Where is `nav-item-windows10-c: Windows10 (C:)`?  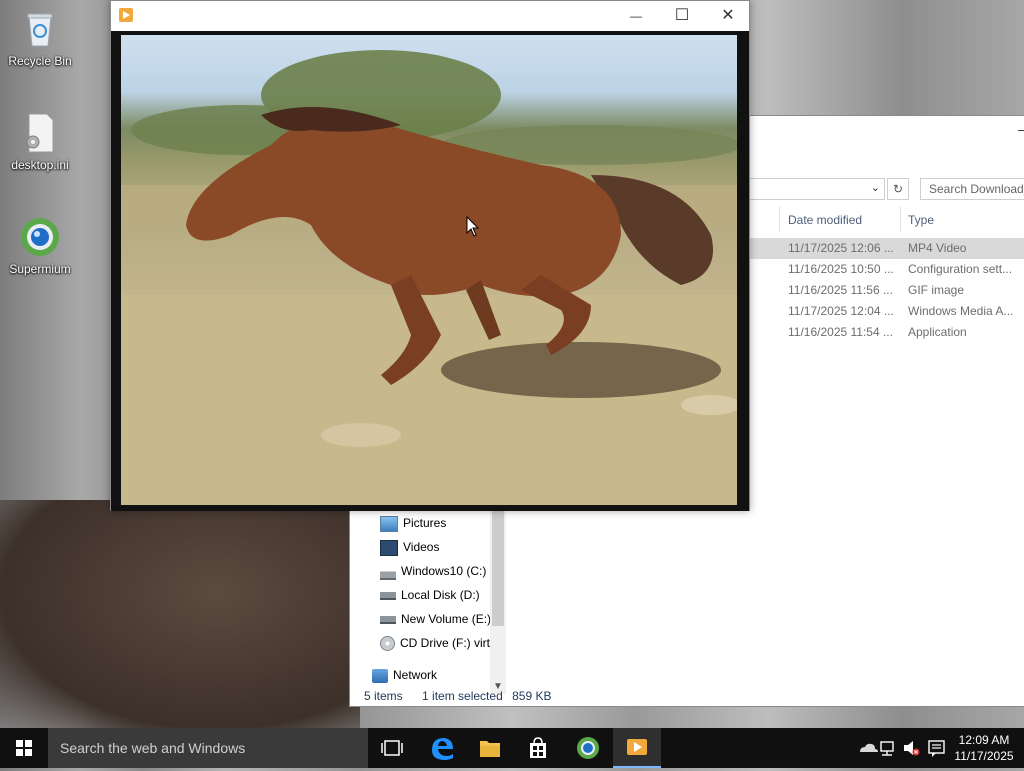
nav-item-windows10-c: Windows10 (C:) is located at coordinates (433, 571).